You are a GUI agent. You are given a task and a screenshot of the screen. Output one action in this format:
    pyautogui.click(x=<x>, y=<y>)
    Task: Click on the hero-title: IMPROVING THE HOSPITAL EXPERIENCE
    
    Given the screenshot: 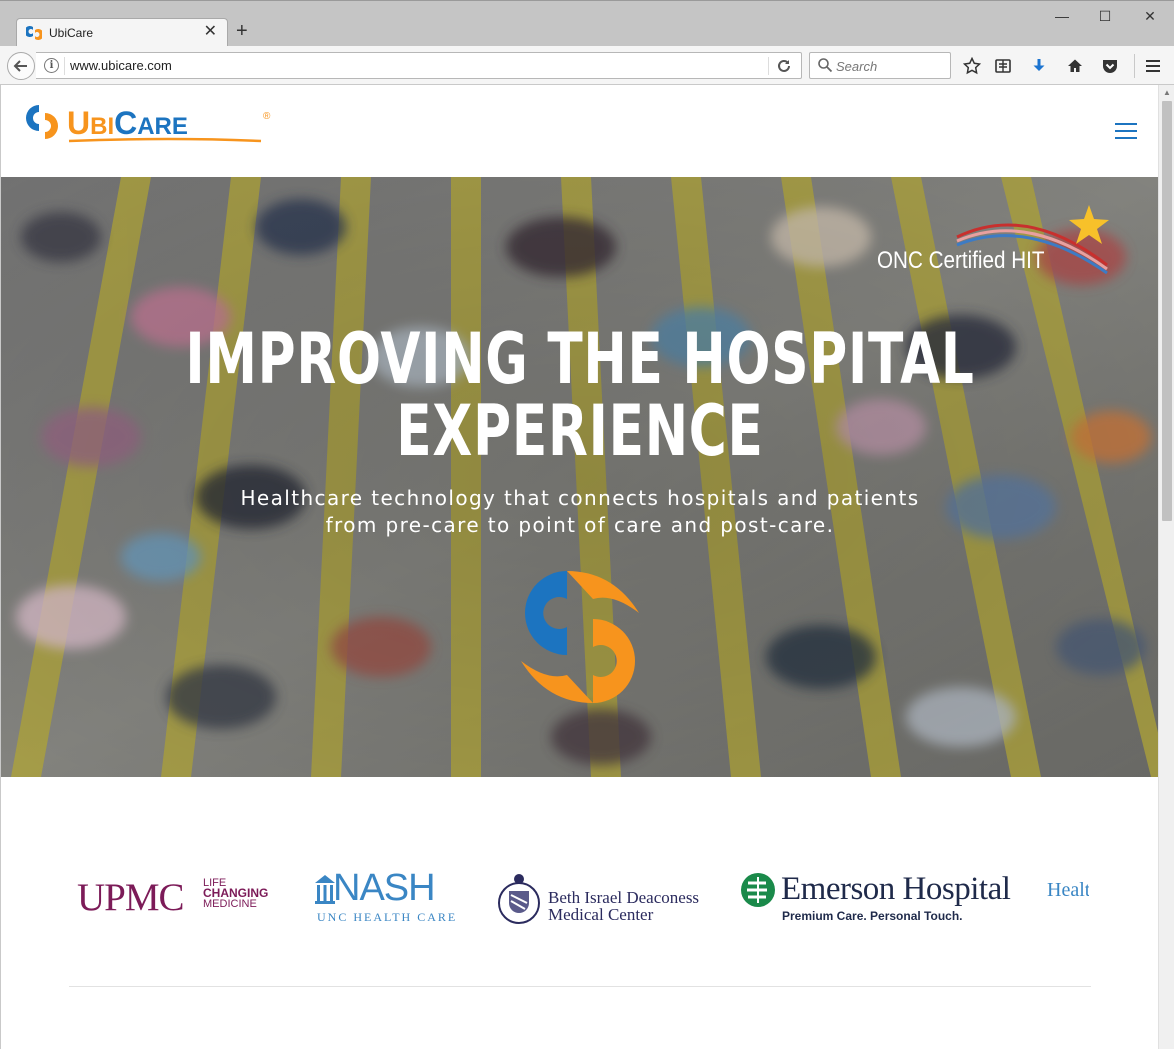 What is the action you would take?
    pyautogui.click(x=579, y=395)
    